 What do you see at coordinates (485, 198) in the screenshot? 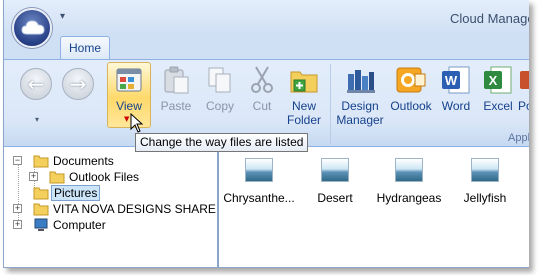
I see `file-name: Jellyfish` at bounding box center [485, 198].